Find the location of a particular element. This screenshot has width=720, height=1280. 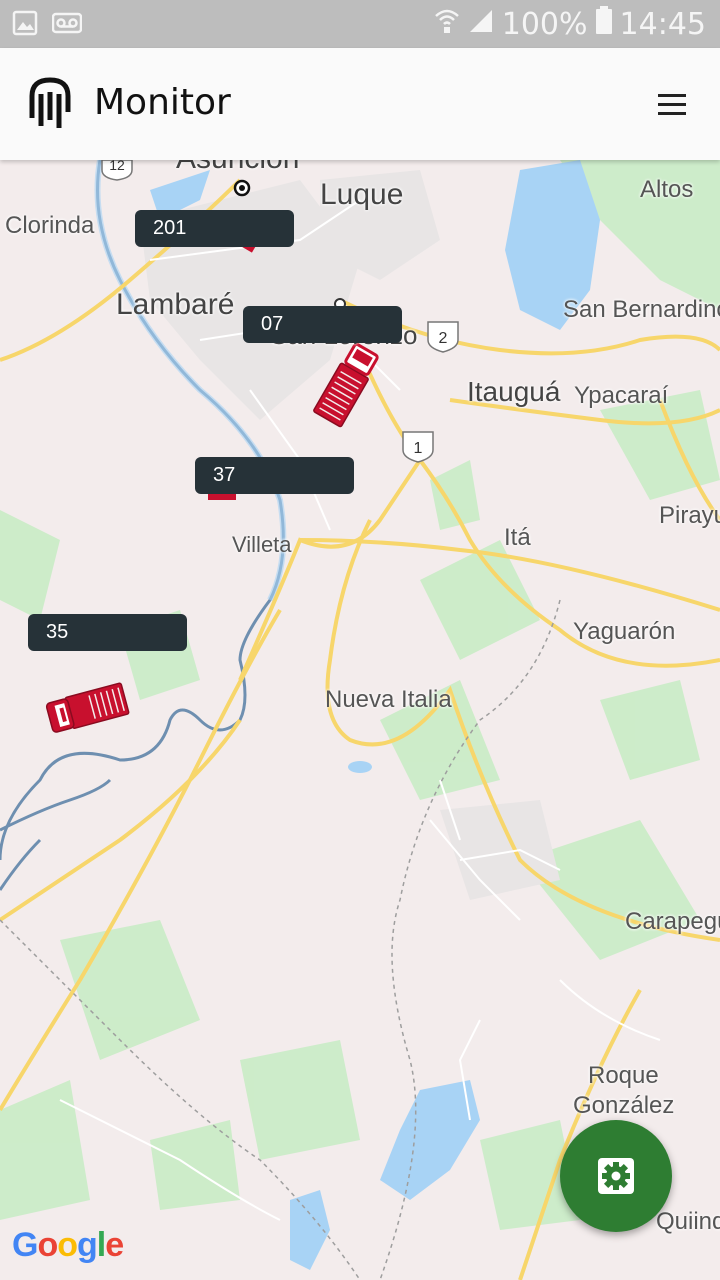

place-label: Nueva Italia is located at coordinates (388, 699).